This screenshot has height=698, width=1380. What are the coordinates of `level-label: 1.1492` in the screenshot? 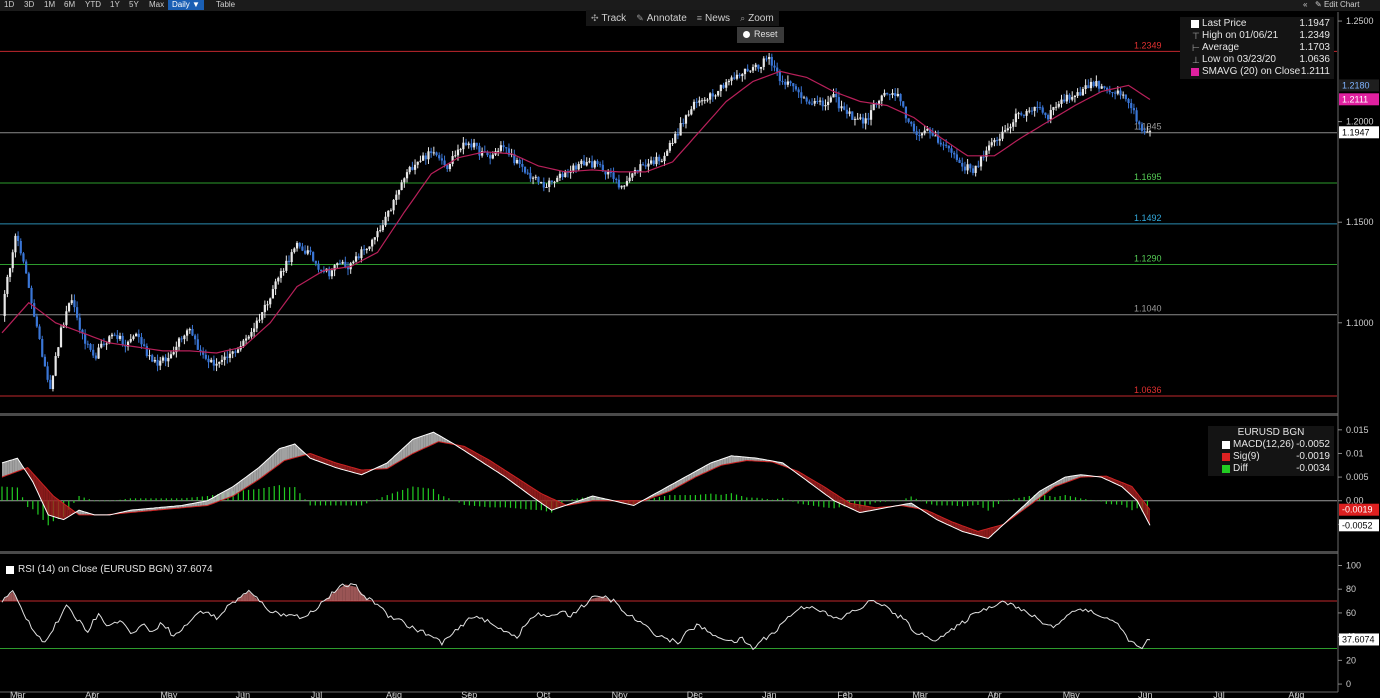 It's located at (1148, 218).